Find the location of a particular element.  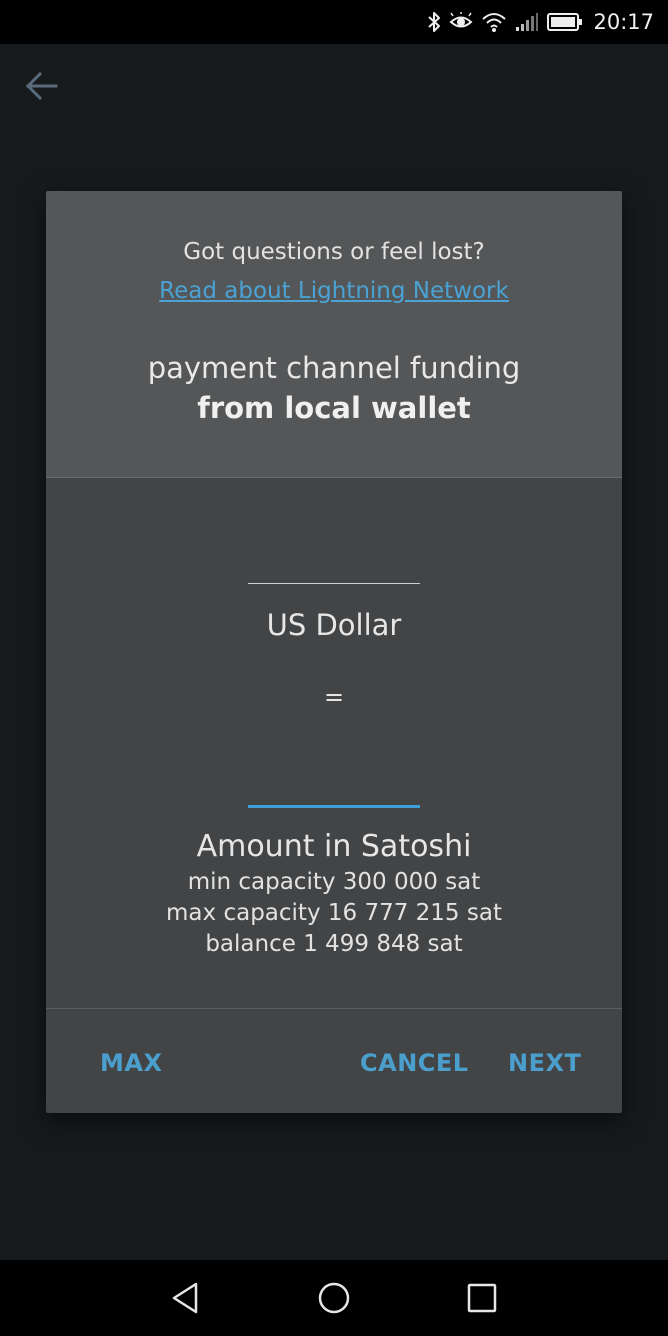

satoshi-amount-input is located at coordinates (334, 786).